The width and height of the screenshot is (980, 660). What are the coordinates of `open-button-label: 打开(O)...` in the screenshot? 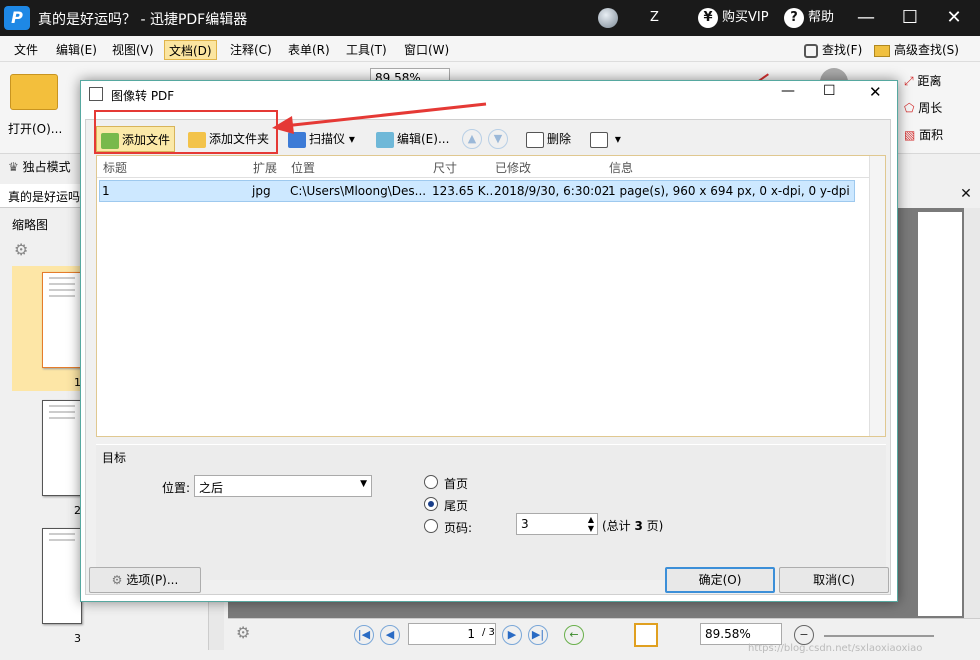 It's located at (35, 128).